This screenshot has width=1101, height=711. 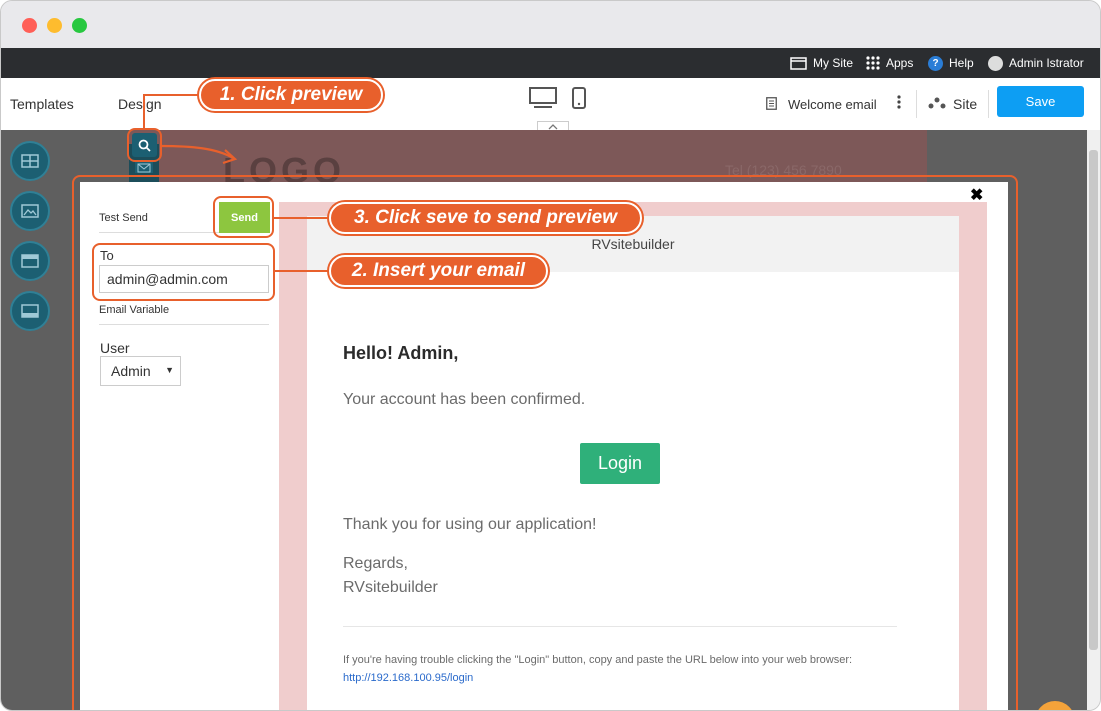 I want to click on email-signature: RVsitebuilder, so click(x=390, y=587).